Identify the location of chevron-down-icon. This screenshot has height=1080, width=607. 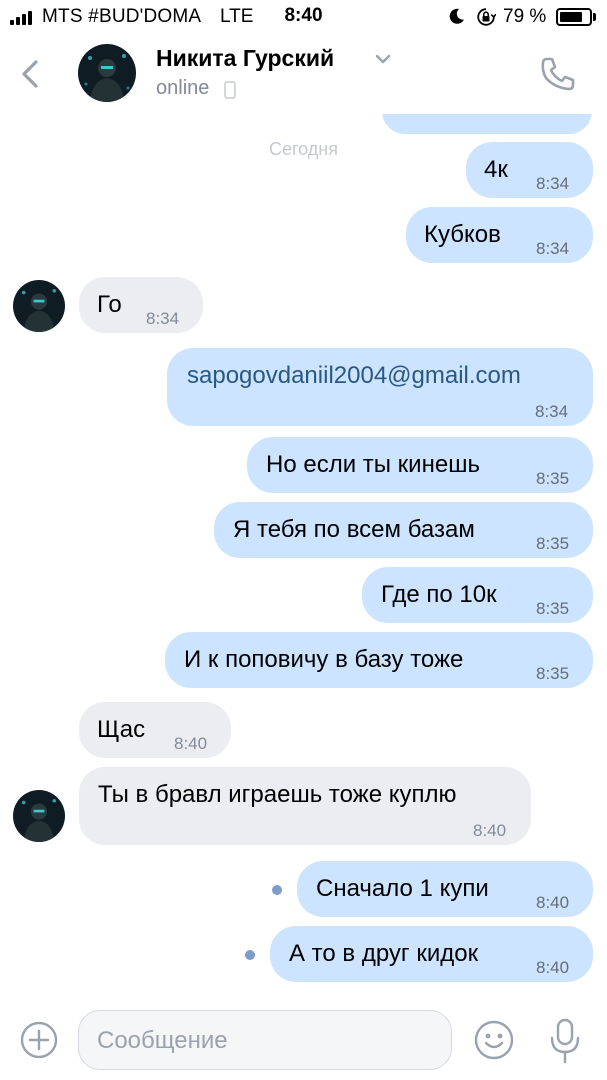
(383, 59).